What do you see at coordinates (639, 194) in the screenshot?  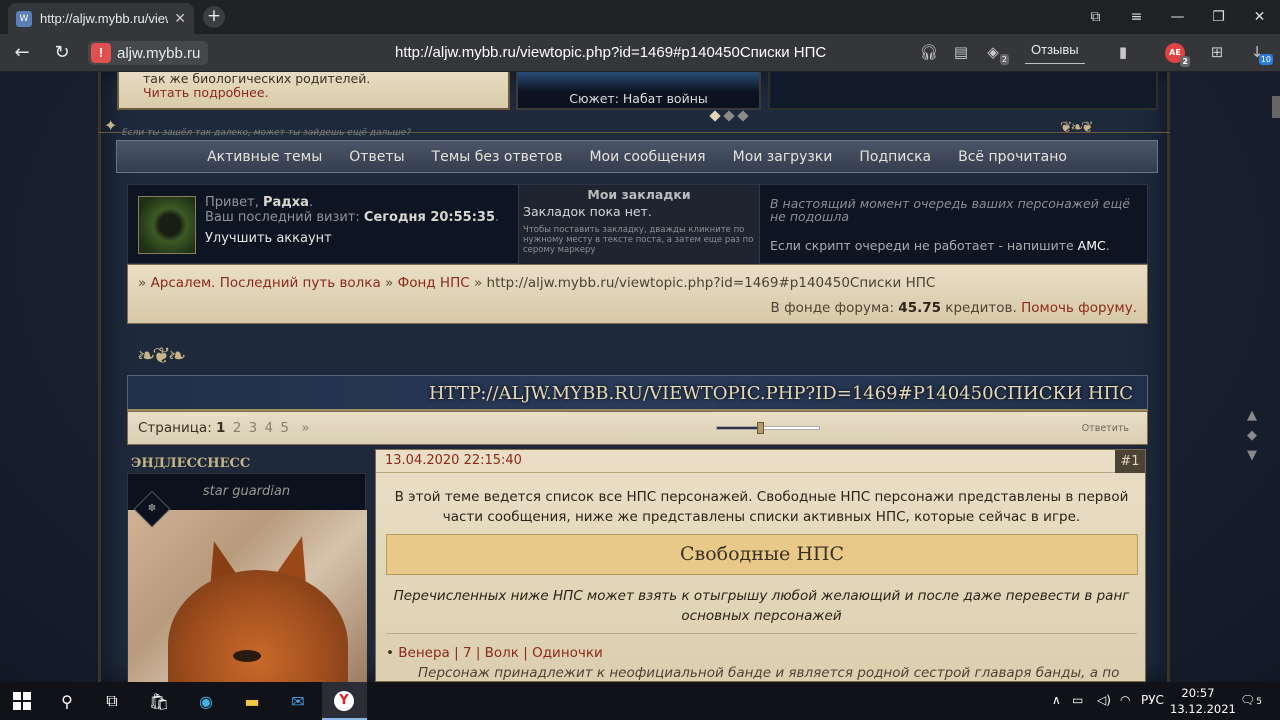 I see `bookmarks-title: Мои закладки` at bounding box center [639, 194].